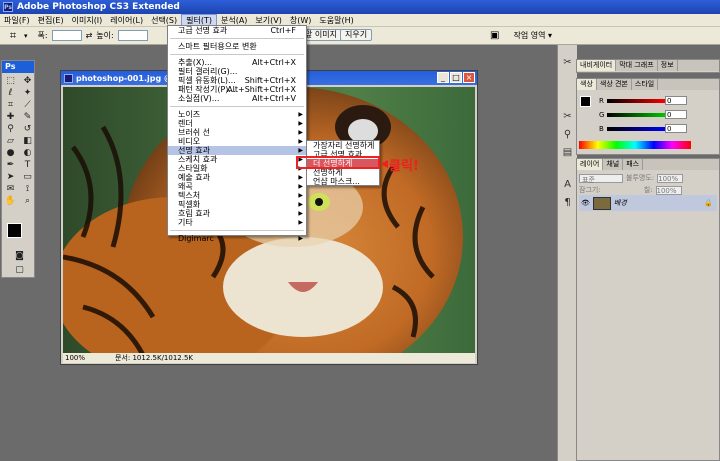 The width and height of the screenshot is (720, 461). I want to click on submenu-item-sharpen: 선명하게, so click(343, 172).